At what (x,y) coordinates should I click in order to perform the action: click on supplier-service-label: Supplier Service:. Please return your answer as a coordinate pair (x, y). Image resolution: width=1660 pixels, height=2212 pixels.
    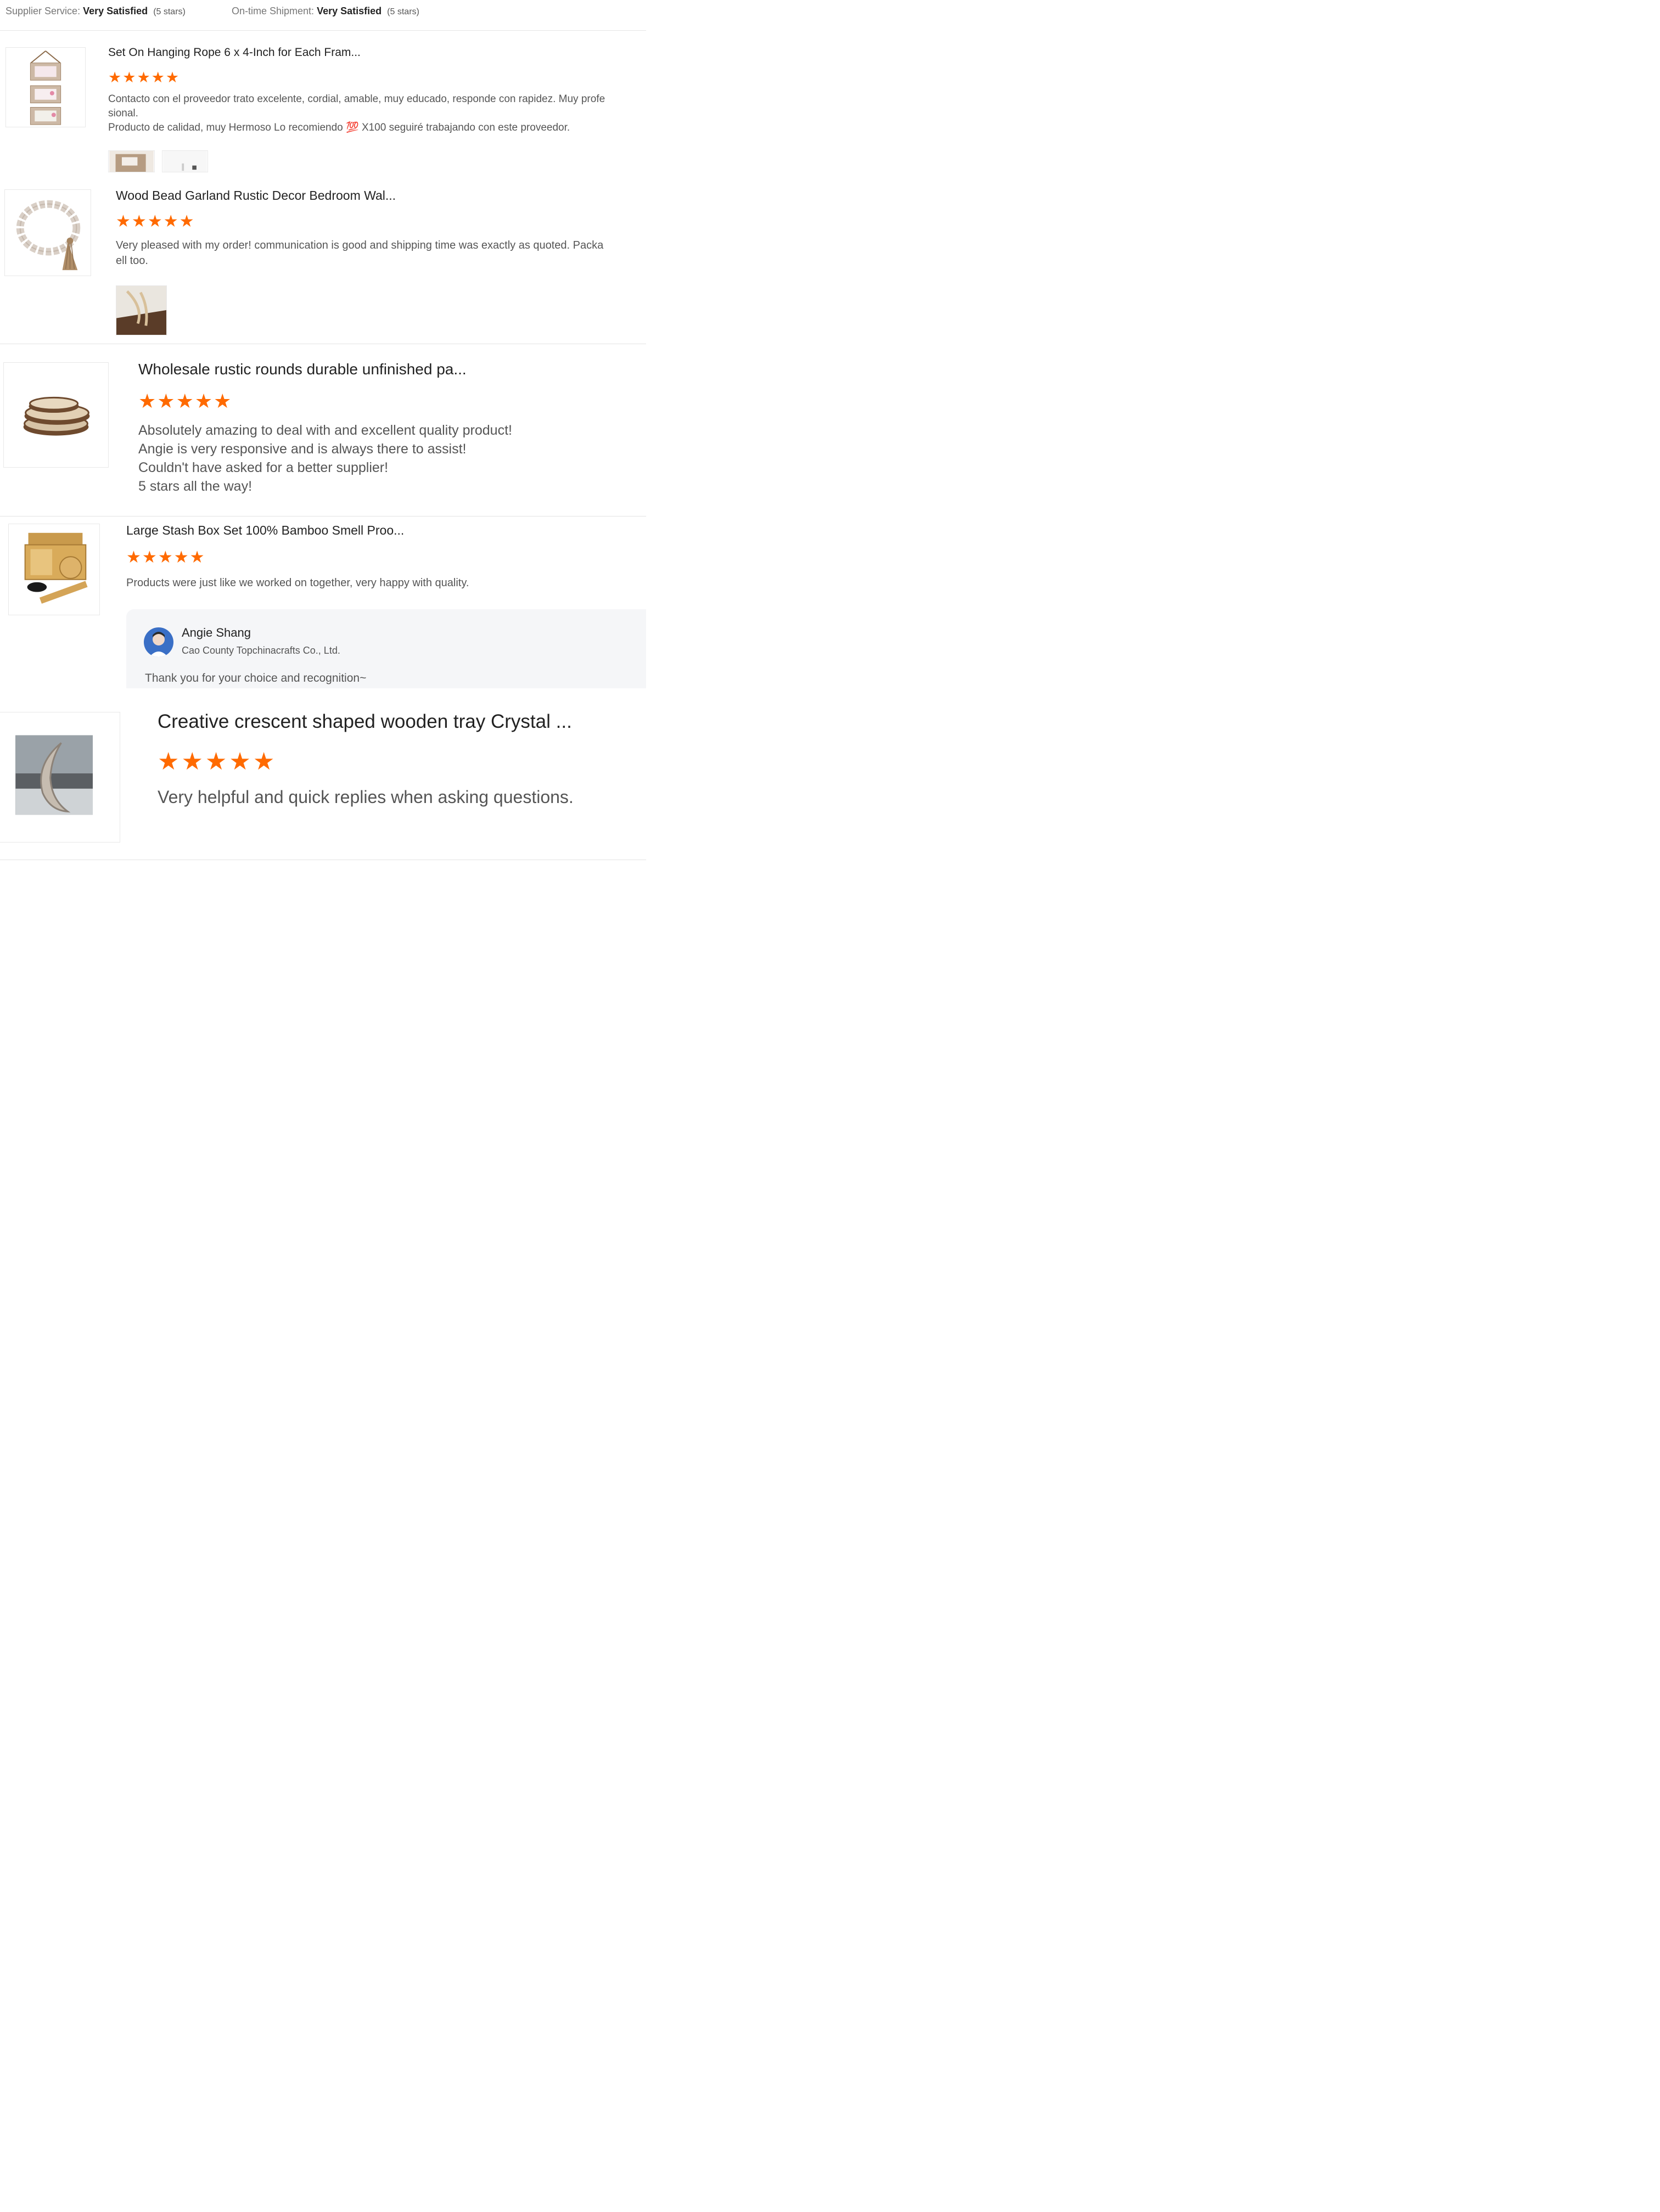
    Looking at the image, I should click on (43, 10).